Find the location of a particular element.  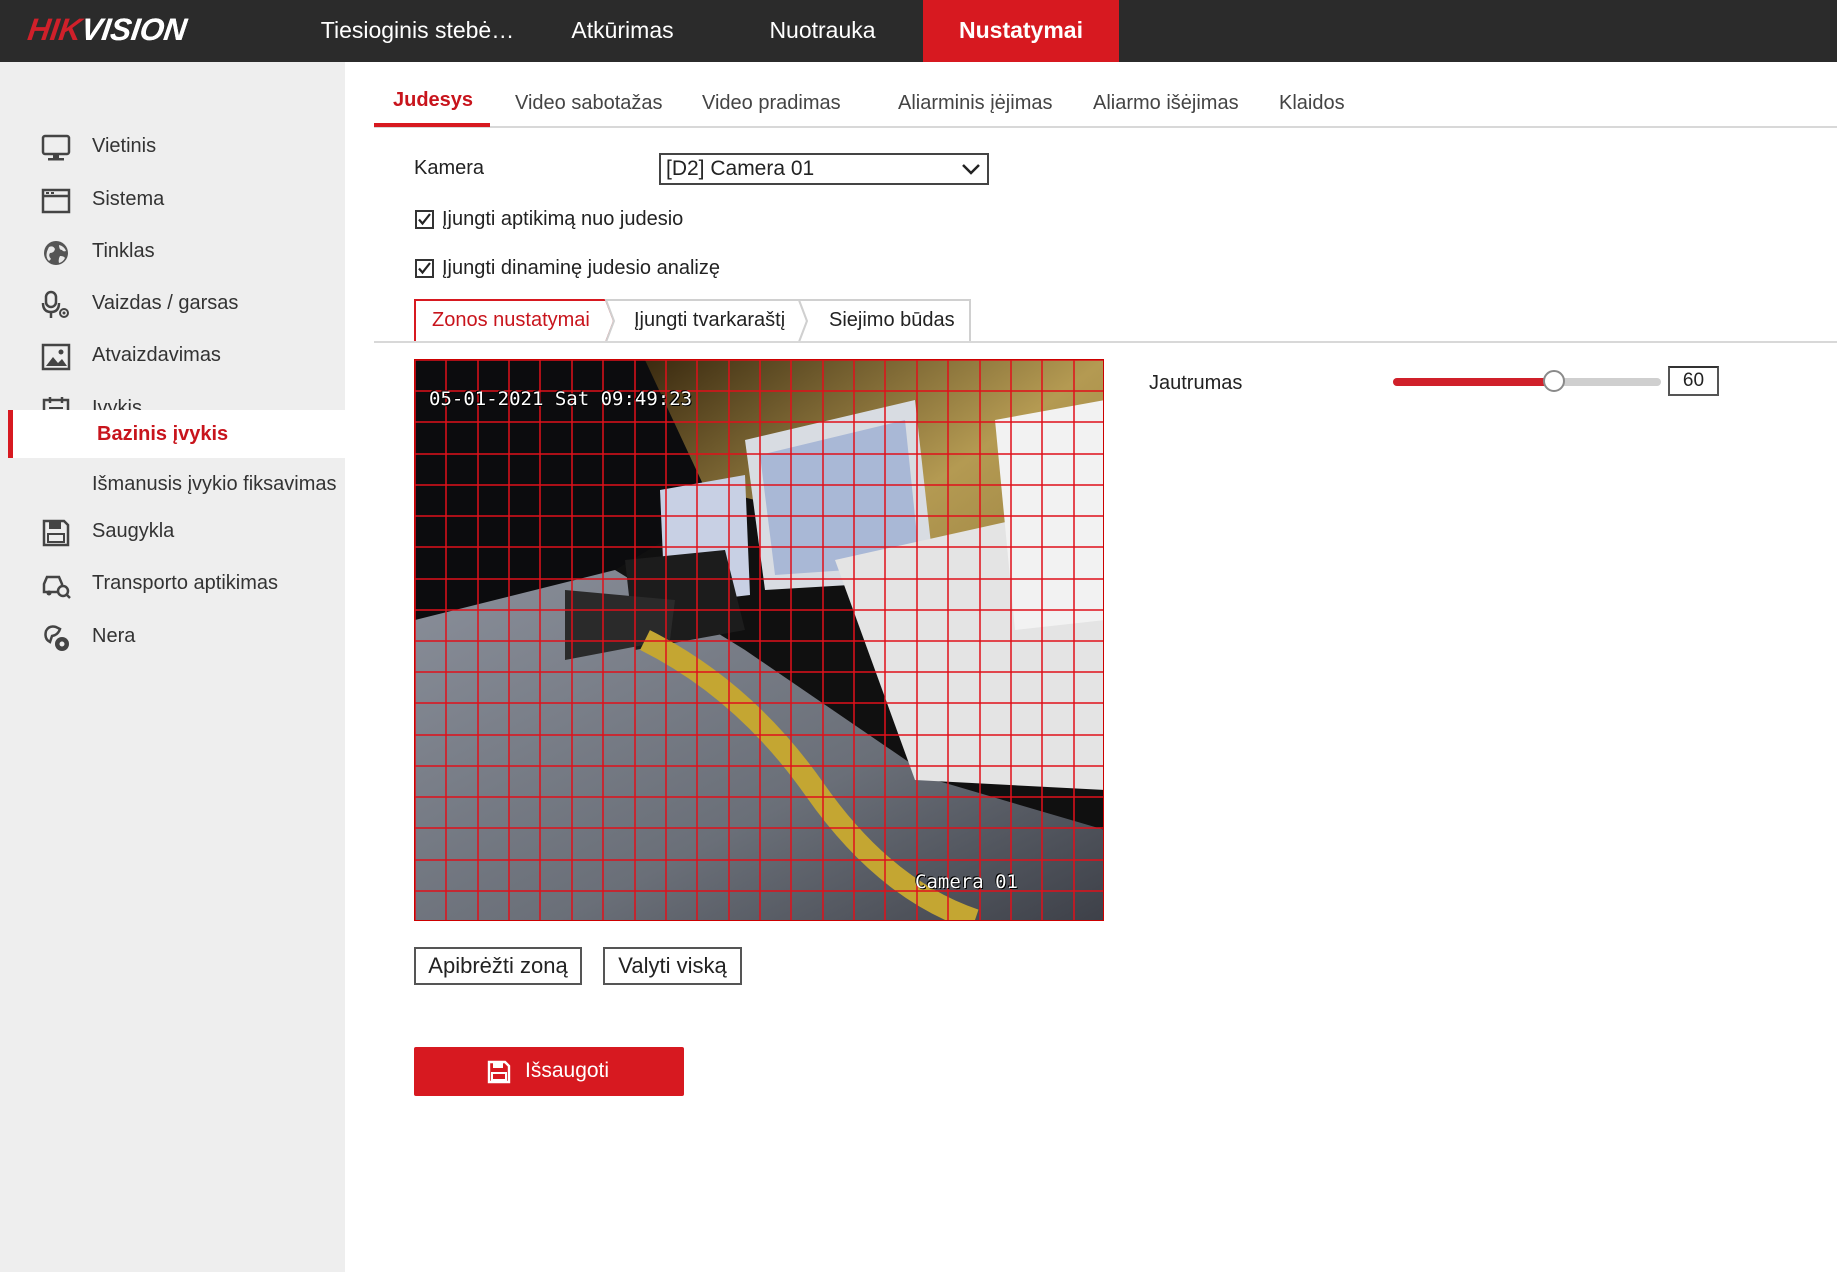

sidebar-item-label: Nera is located at coordinates (114, 636).